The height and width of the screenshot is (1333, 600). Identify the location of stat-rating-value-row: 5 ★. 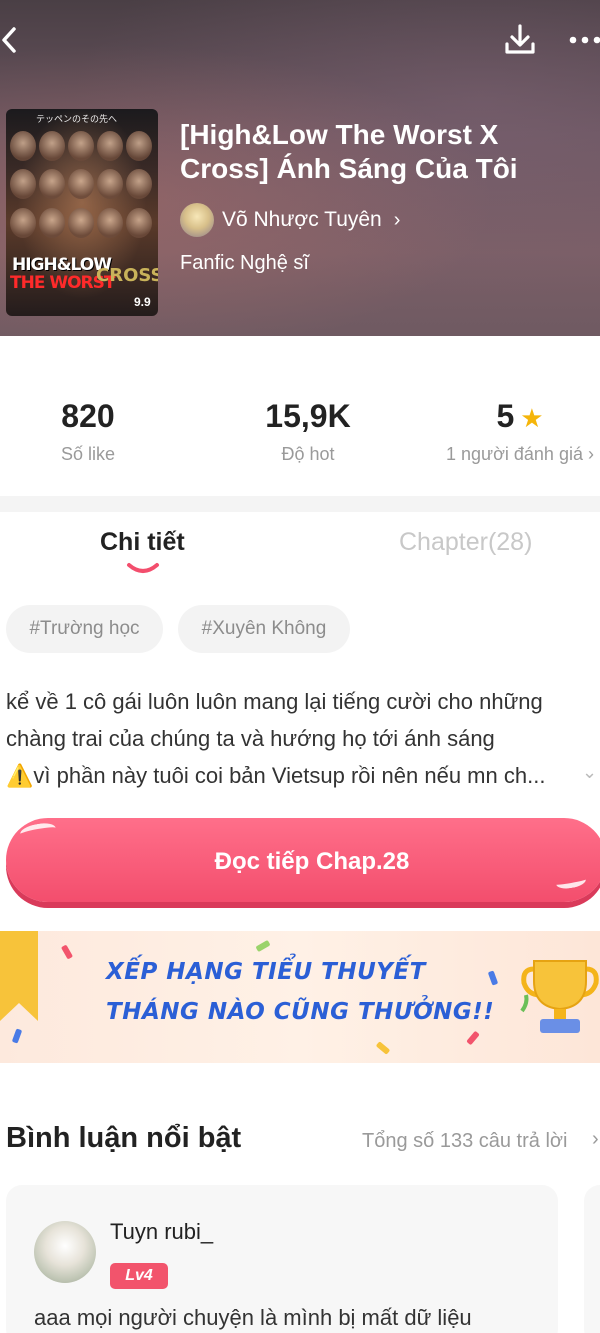
(520, 416).